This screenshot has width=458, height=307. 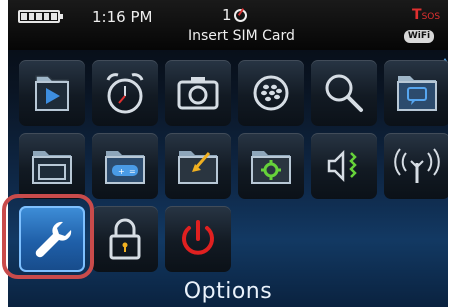 I want to click on search-icon, so click(x=344, y=93).